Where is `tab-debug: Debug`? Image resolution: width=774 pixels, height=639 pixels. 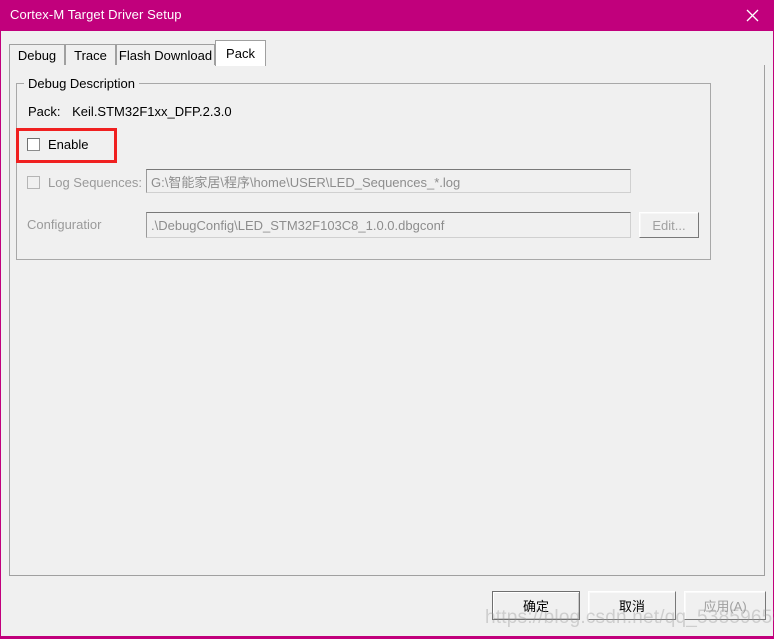 tab-debug: Debug is located at coordinates (37, 55).